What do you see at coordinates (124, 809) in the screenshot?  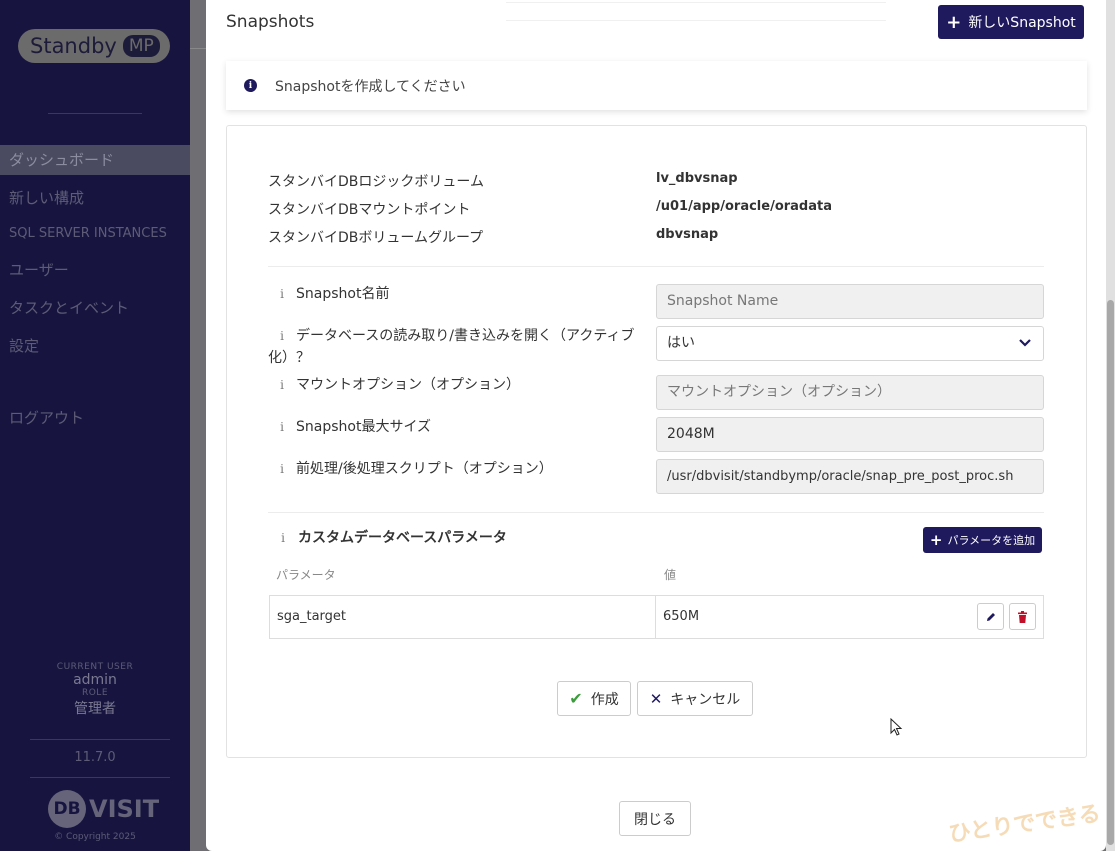 I see `dbvisit-logo-text: VISIT` at bounding box center [124, 809].